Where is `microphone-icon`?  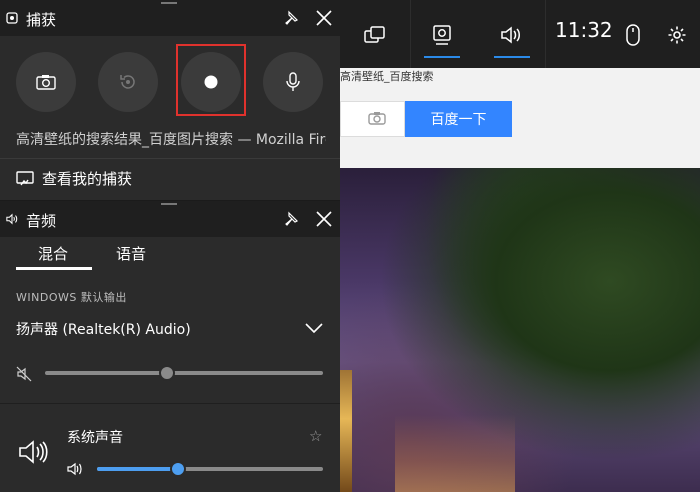 microphone-icon is located at coordinates (293, 81).